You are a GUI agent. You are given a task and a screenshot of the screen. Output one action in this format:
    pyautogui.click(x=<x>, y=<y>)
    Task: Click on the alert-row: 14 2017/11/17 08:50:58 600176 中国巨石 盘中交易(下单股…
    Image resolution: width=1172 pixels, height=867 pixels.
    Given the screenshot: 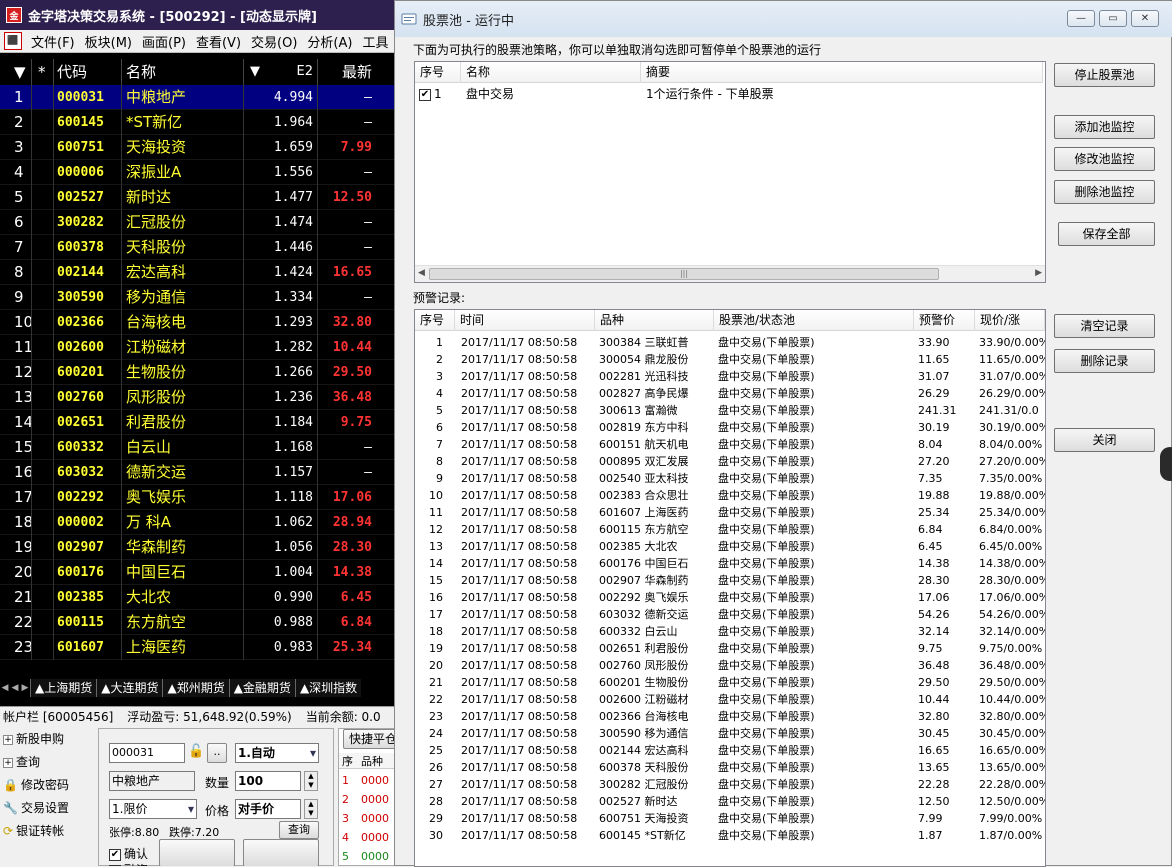 What is the action you would take?
    pyautogui.click(x=730, y=563)
    